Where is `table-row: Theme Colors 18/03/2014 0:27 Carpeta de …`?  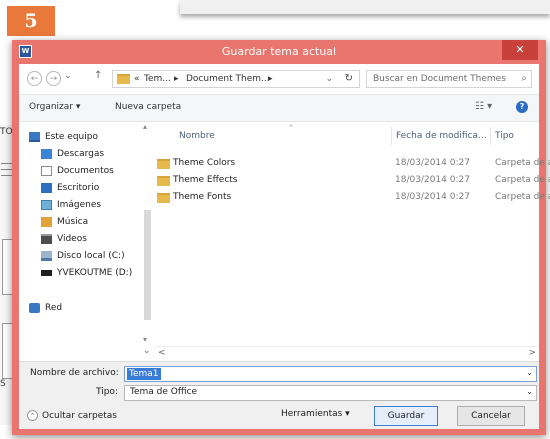
table-row: Theme Colors 18/03/2014 0:27 Carpeta de … is located at coordinates (352, 164).